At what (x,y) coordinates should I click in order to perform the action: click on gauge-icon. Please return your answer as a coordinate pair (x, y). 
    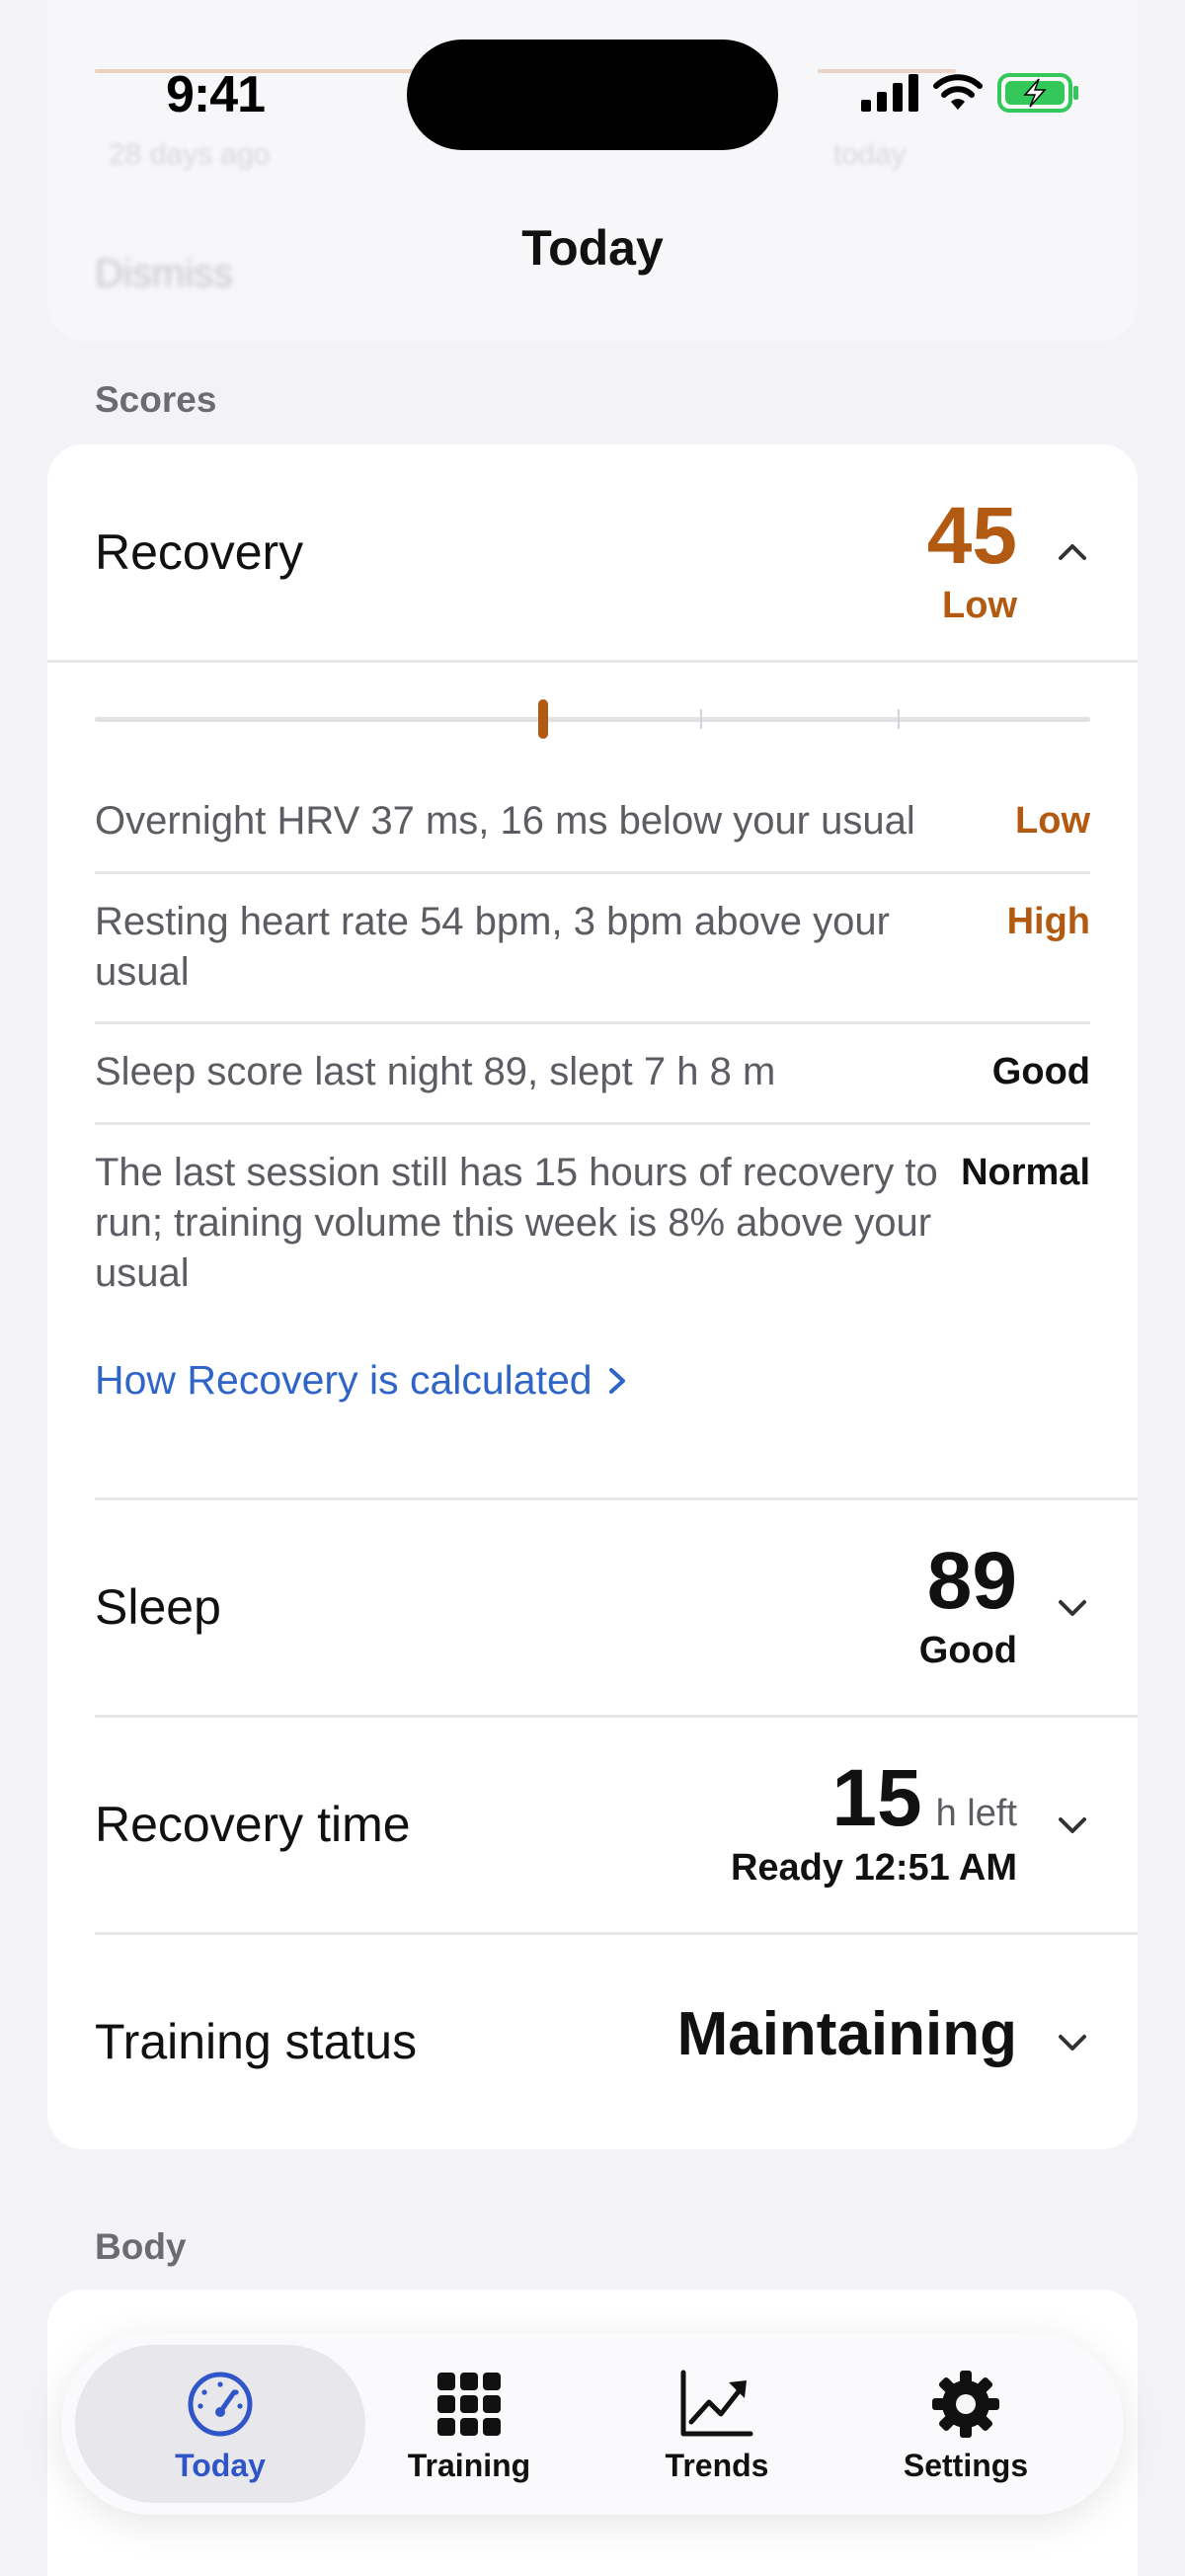
    Looking at the image, I should click on (221, 2404).